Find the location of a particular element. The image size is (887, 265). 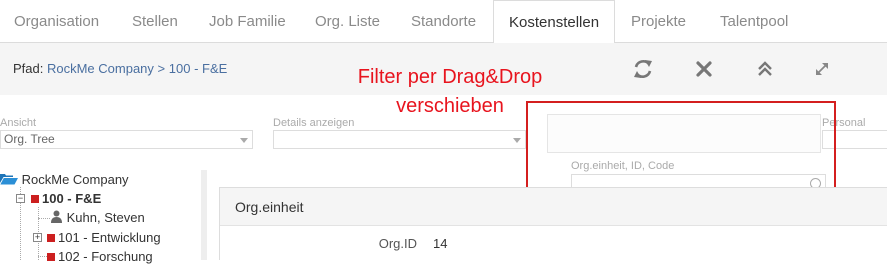

tree-node-102: 102 - Forschung is located at coordinates (100, 257).